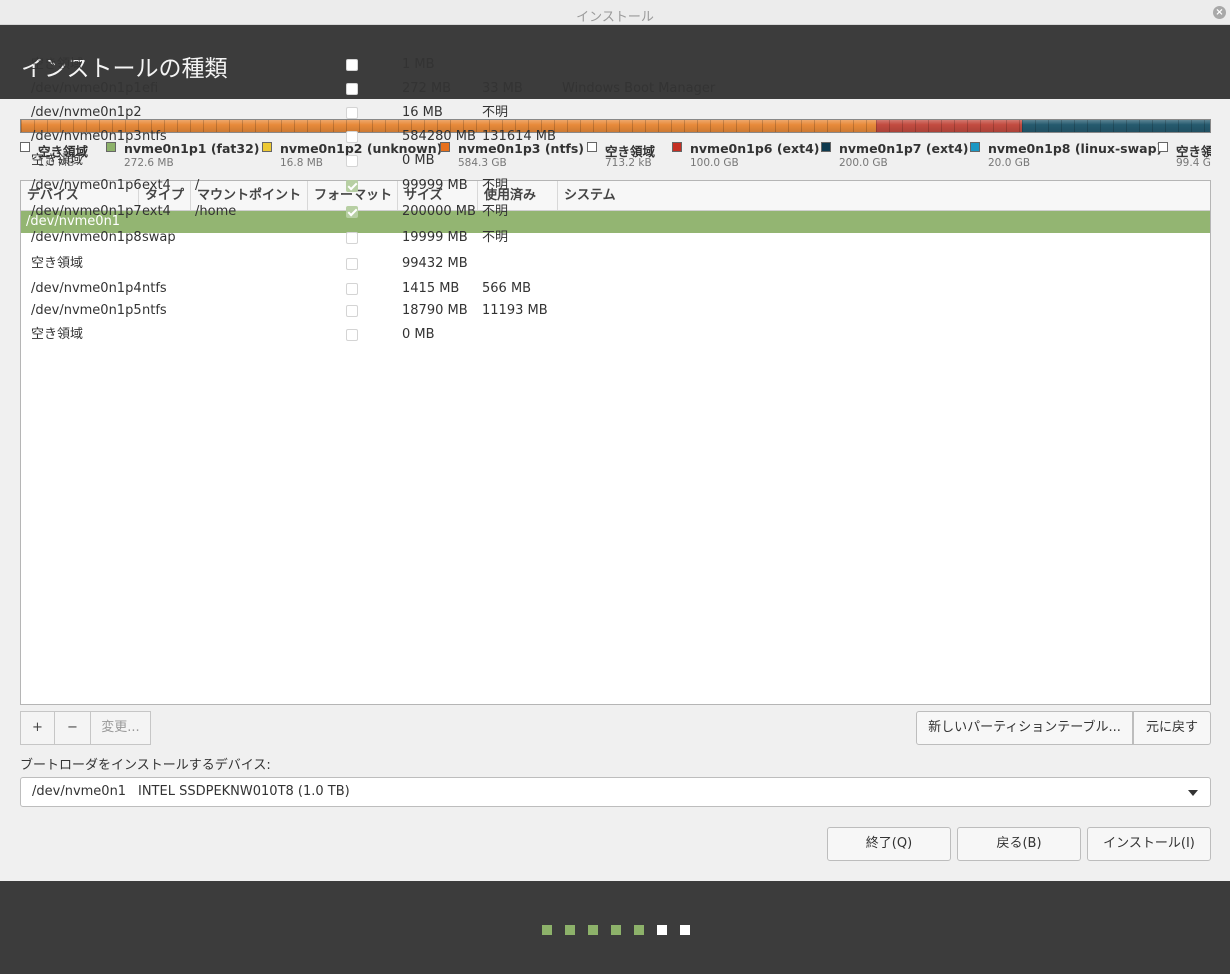  Describe the element at coordinates (615, 186) in the screenshot. I see `table-row: /dev/nvme0n1p6 ext4 / 99999 MB 不明` at that location.